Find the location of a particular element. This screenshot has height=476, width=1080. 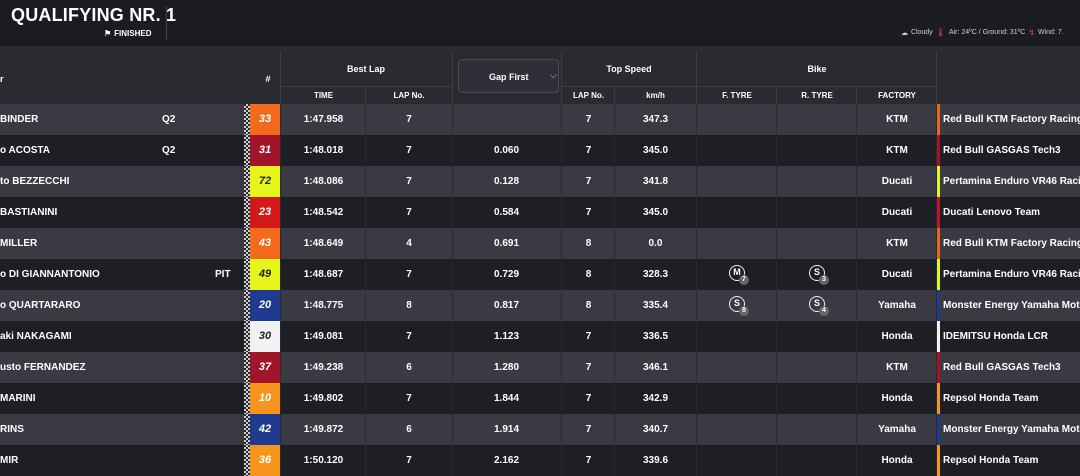

team-name: Red Bull GASGAS Tech3 is located at coordinates (1002, 367).